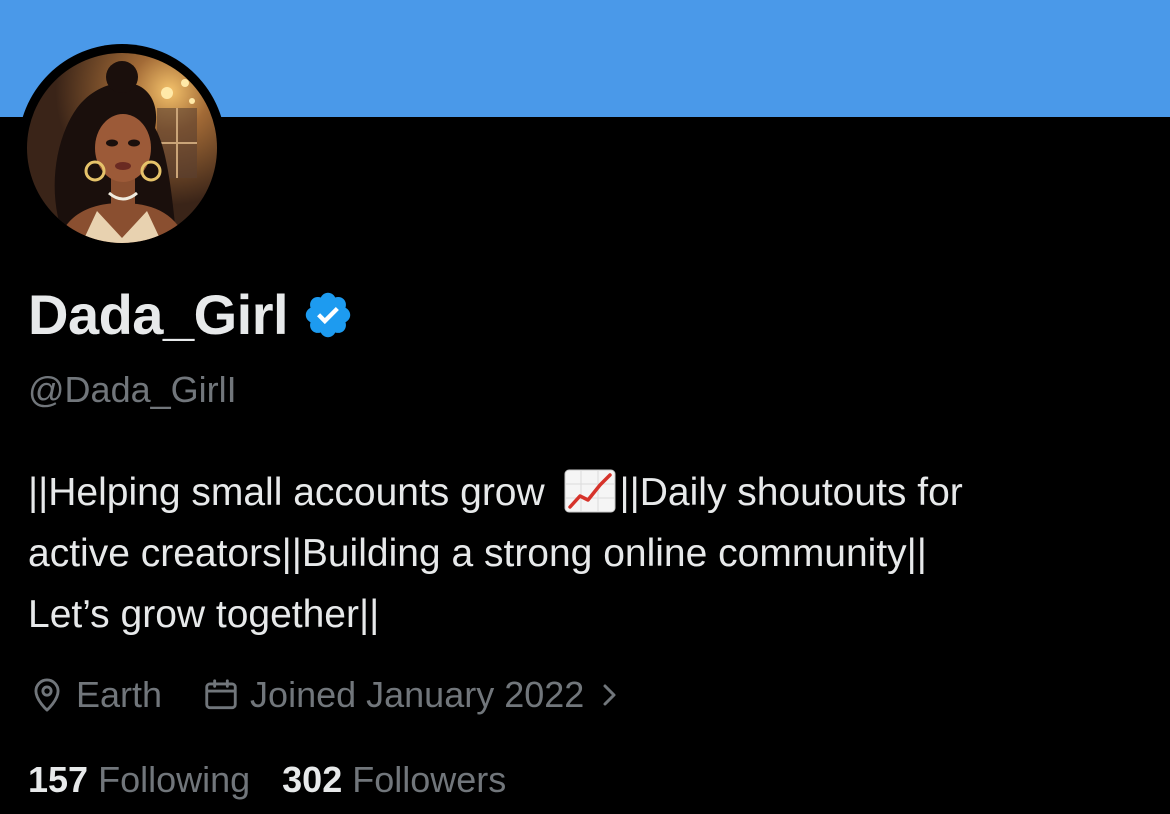 This screenshot has height=814, width=1170. I want to click on following-link: 157 Following, so click(139, 780).